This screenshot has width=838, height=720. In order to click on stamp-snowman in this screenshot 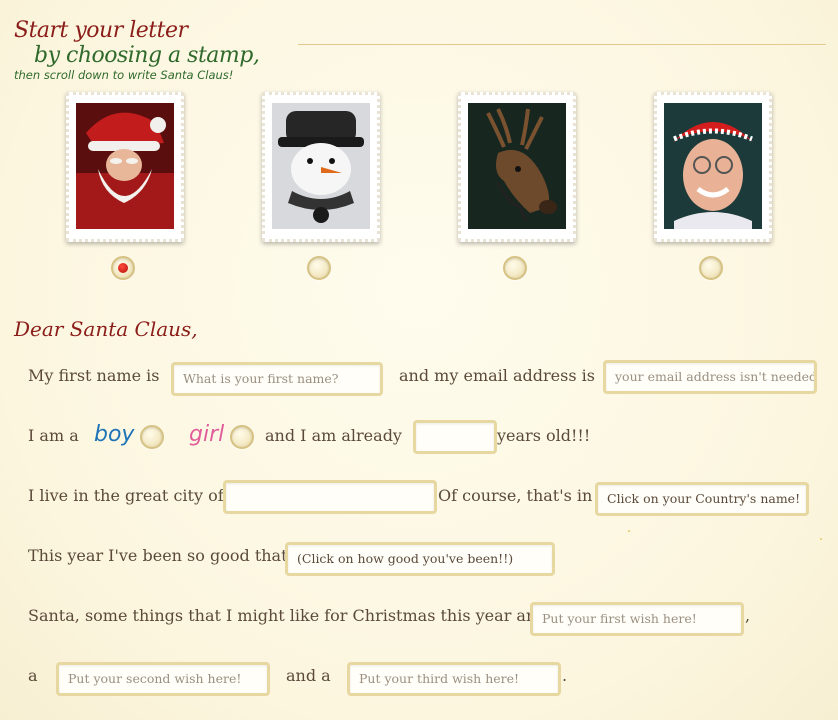, I will do `click(321, 167)`.